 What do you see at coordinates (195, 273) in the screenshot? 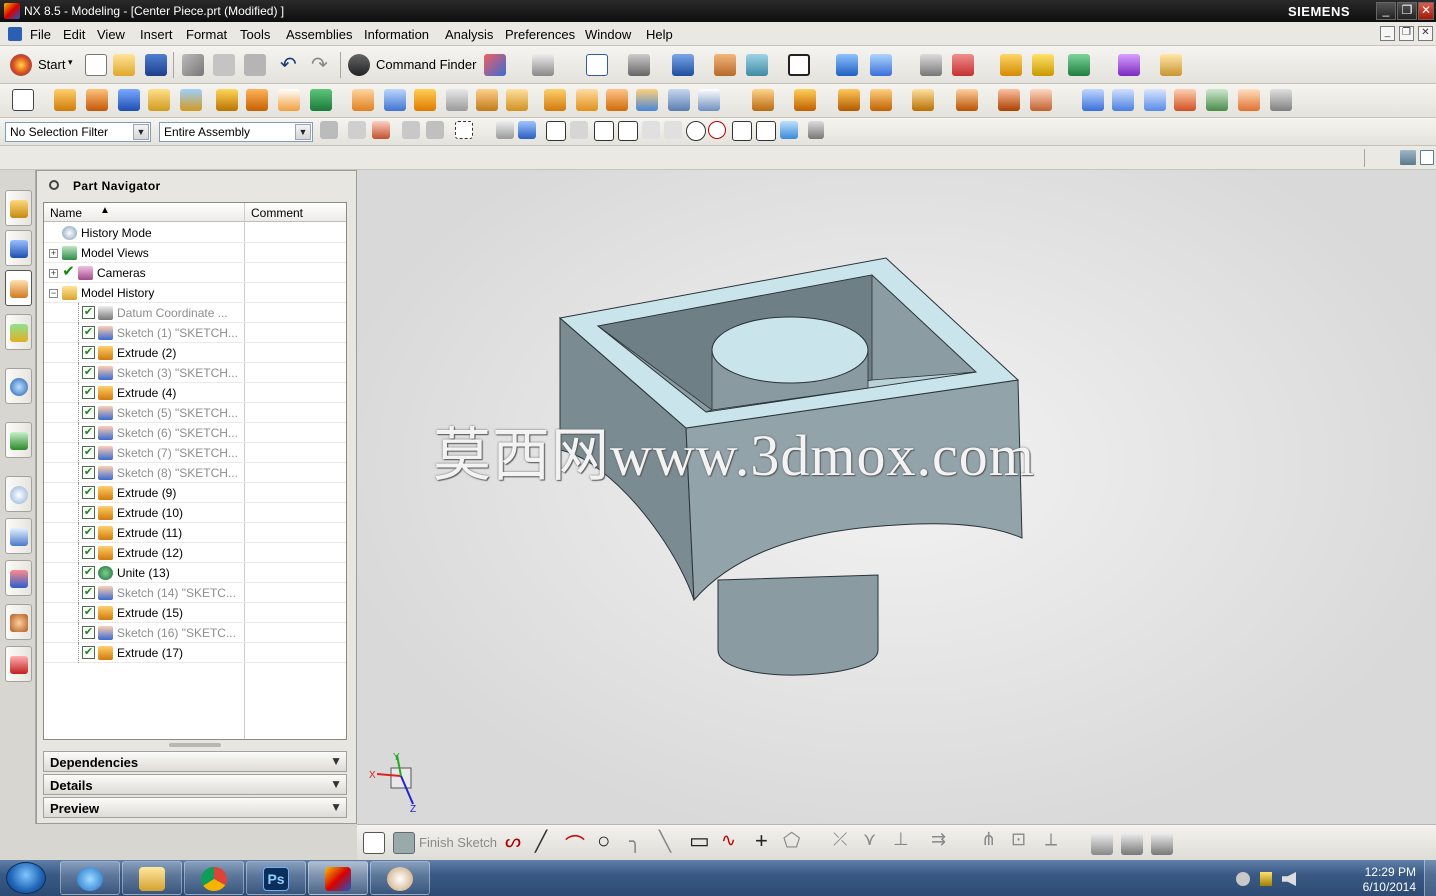
I see `tree-row: + ✔ Cameras` at bounding box center [195, 273].